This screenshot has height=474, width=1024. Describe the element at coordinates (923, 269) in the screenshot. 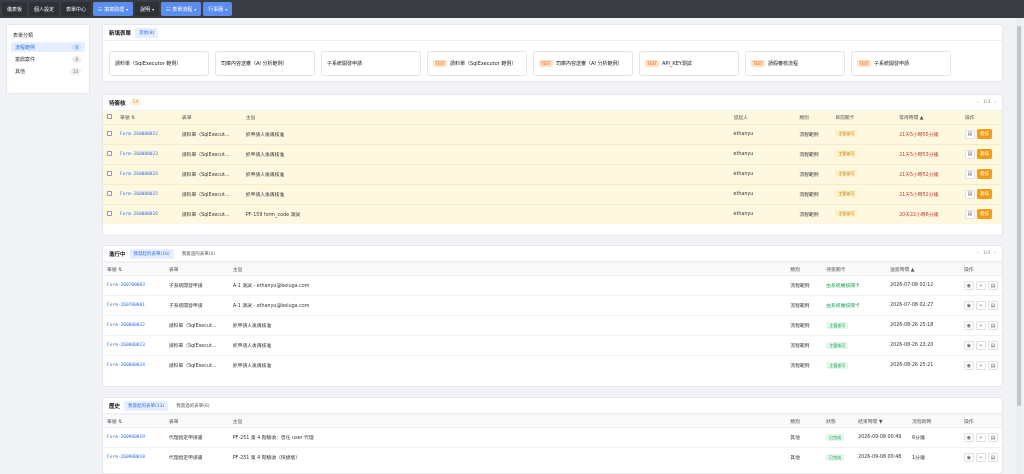

I see `column-header: 送簽時間 ▲` at that location.